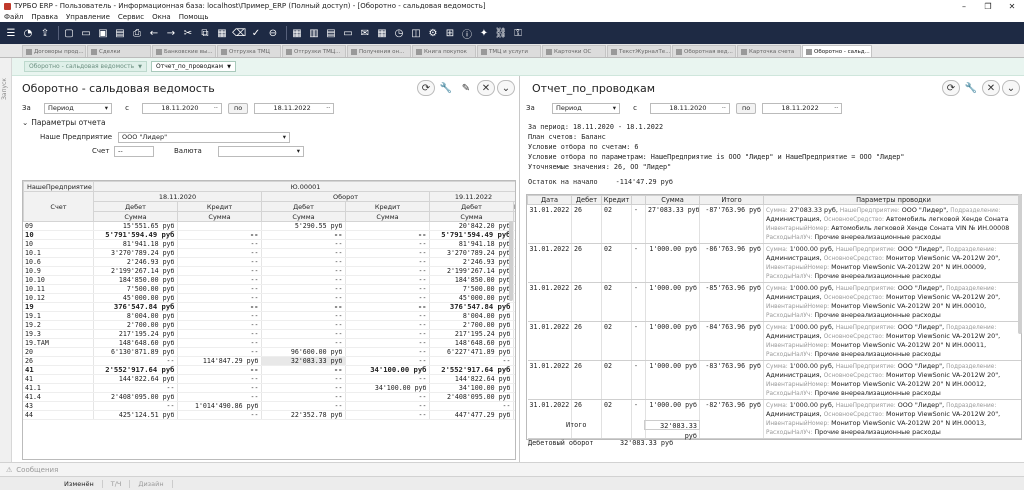 This screenshot has height=490, width=1024. Describe the element at coordinates (269, 307) in the screenshot. I see `table-row: 19 376'547.84 руб -- -- -- 376'547.84 руб` at that location.